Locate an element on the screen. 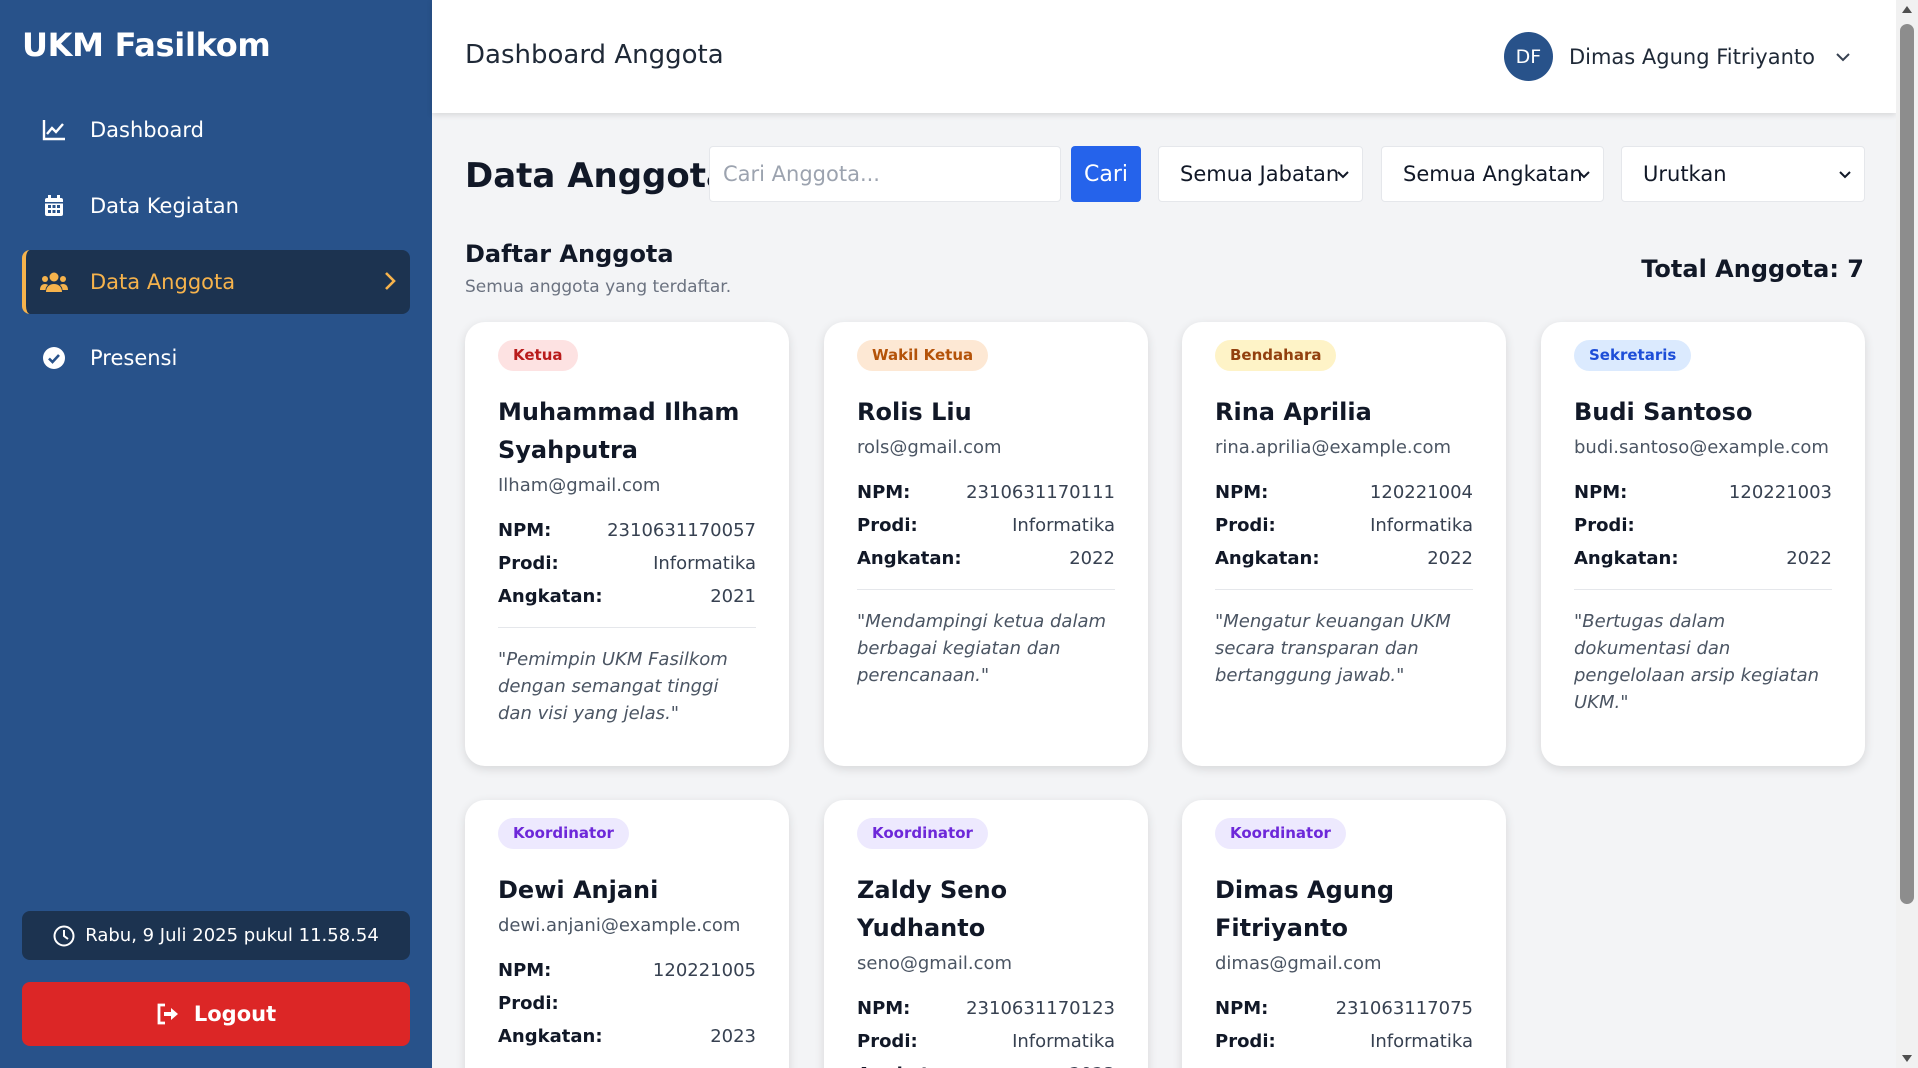 The image size is (1918, 1068). angkatan-value: 2021 is located at coordinates (733, 596).